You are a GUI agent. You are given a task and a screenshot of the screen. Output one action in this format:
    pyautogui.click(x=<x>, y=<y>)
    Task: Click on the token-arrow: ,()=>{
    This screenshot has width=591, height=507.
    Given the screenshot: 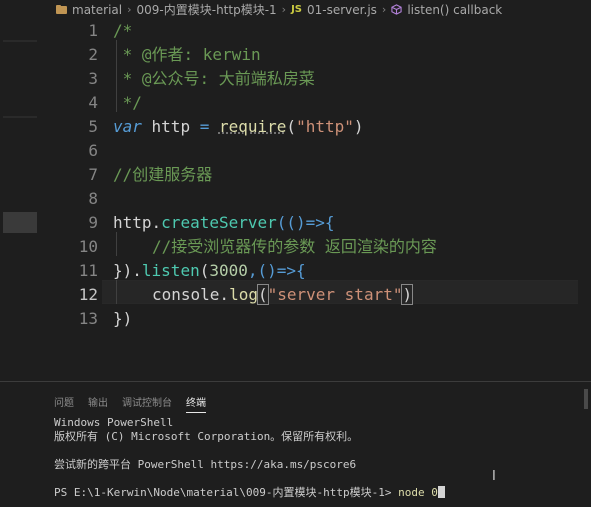 What is the action you would take?
    pyautogui.click(x=276, y=270)
    